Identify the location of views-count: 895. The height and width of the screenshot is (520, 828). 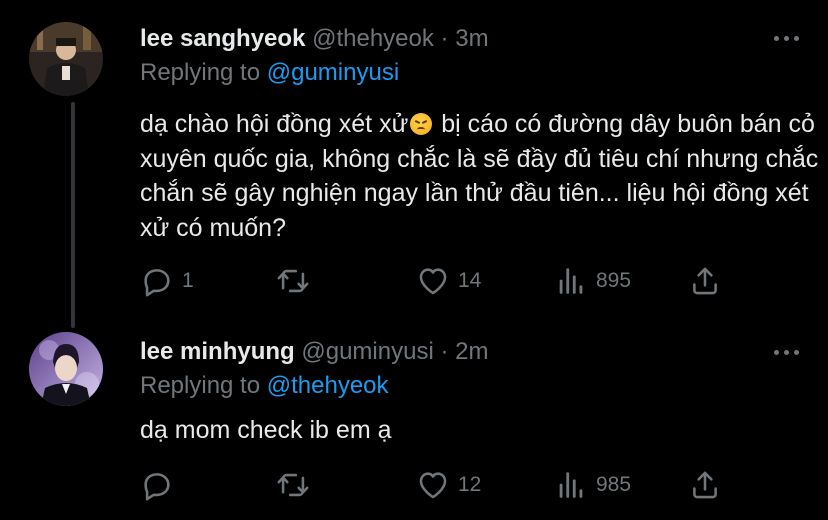
(614, 280).